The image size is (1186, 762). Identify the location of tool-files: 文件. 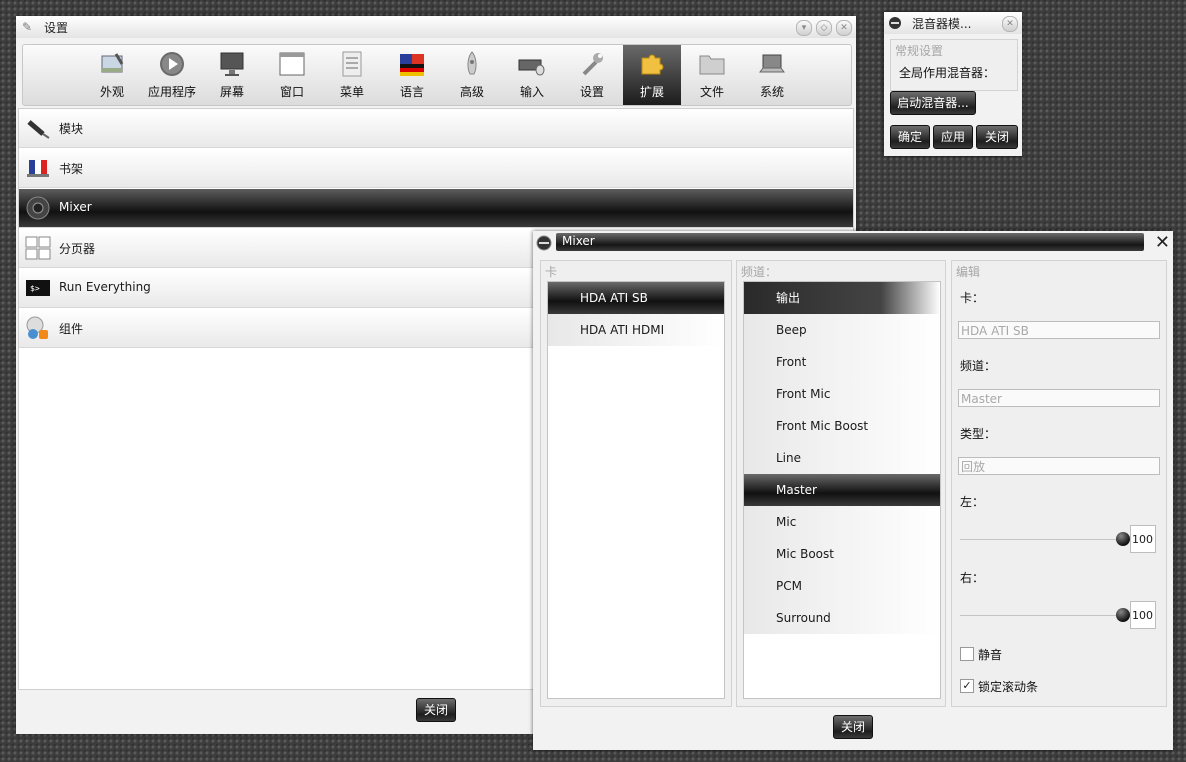
(712, 75).